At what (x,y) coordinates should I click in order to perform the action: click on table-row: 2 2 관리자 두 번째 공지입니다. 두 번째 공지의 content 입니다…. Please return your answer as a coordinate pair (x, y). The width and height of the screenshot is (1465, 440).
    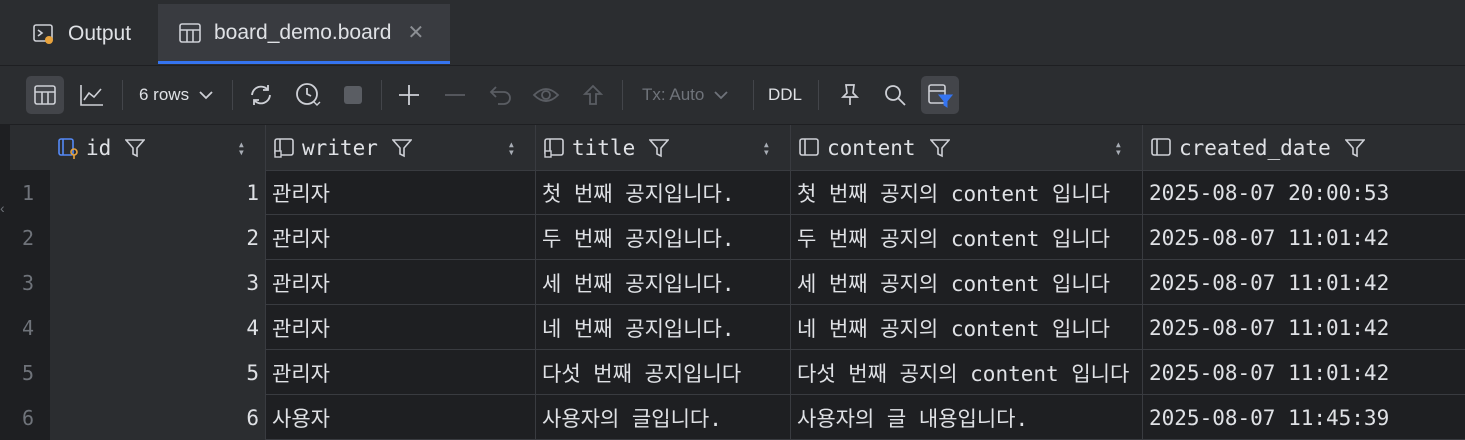
    Looking at the image, I should click on (737, 237).